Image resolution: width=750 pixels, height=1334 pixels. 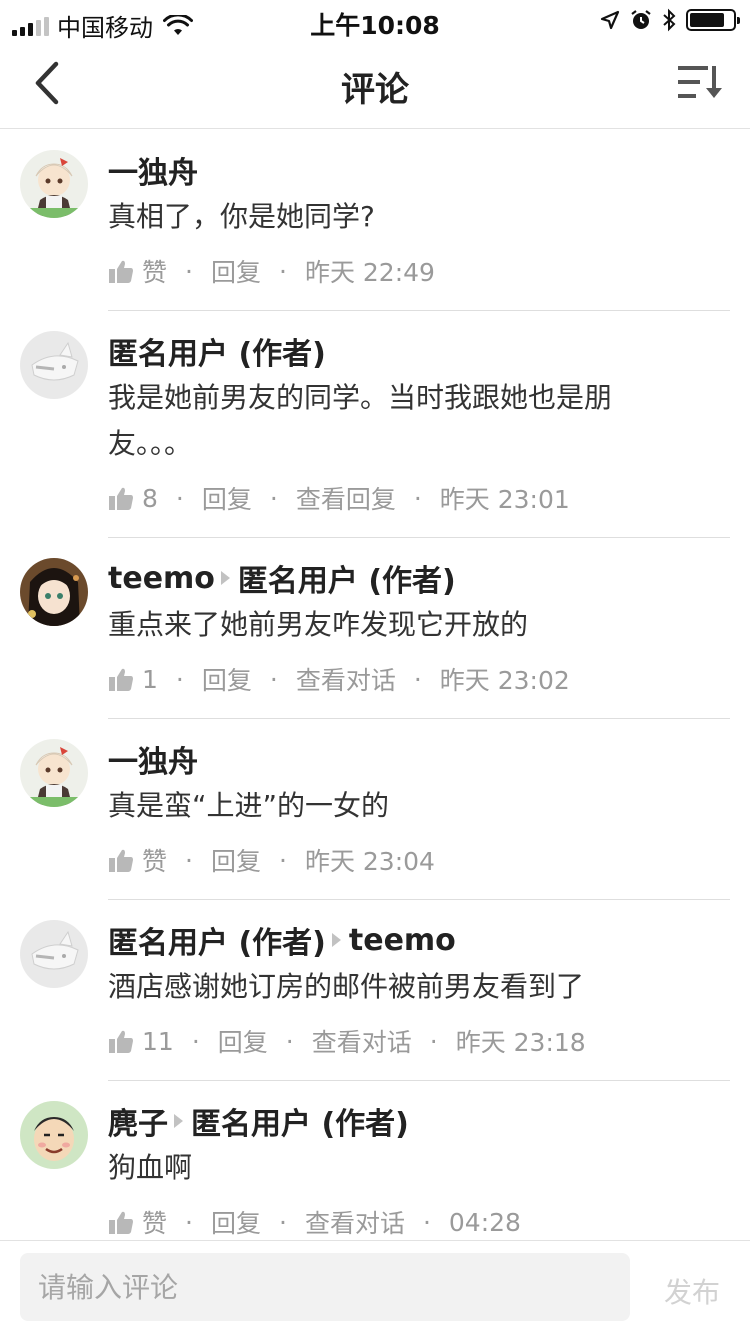 I want to click on comment-input-bar: 发布, so click(x=375, y=1287).